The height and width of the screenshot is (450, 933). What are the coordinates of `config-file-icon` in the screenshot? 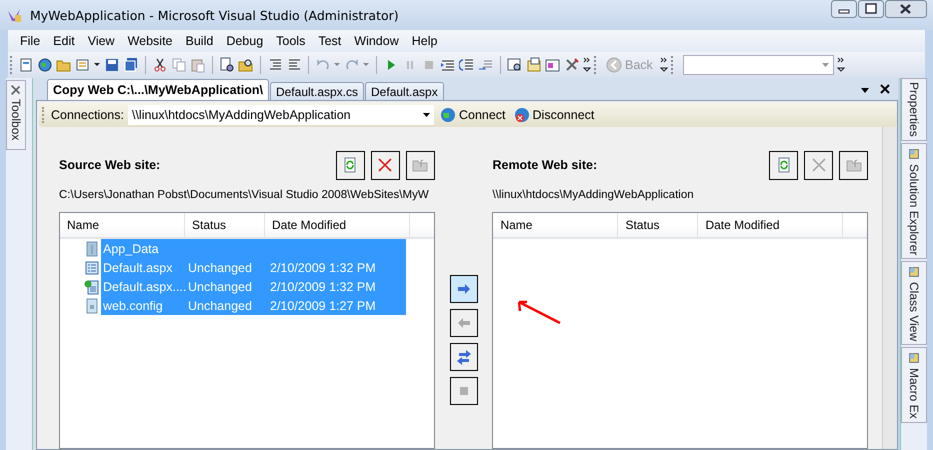 It's located at (92, 306).